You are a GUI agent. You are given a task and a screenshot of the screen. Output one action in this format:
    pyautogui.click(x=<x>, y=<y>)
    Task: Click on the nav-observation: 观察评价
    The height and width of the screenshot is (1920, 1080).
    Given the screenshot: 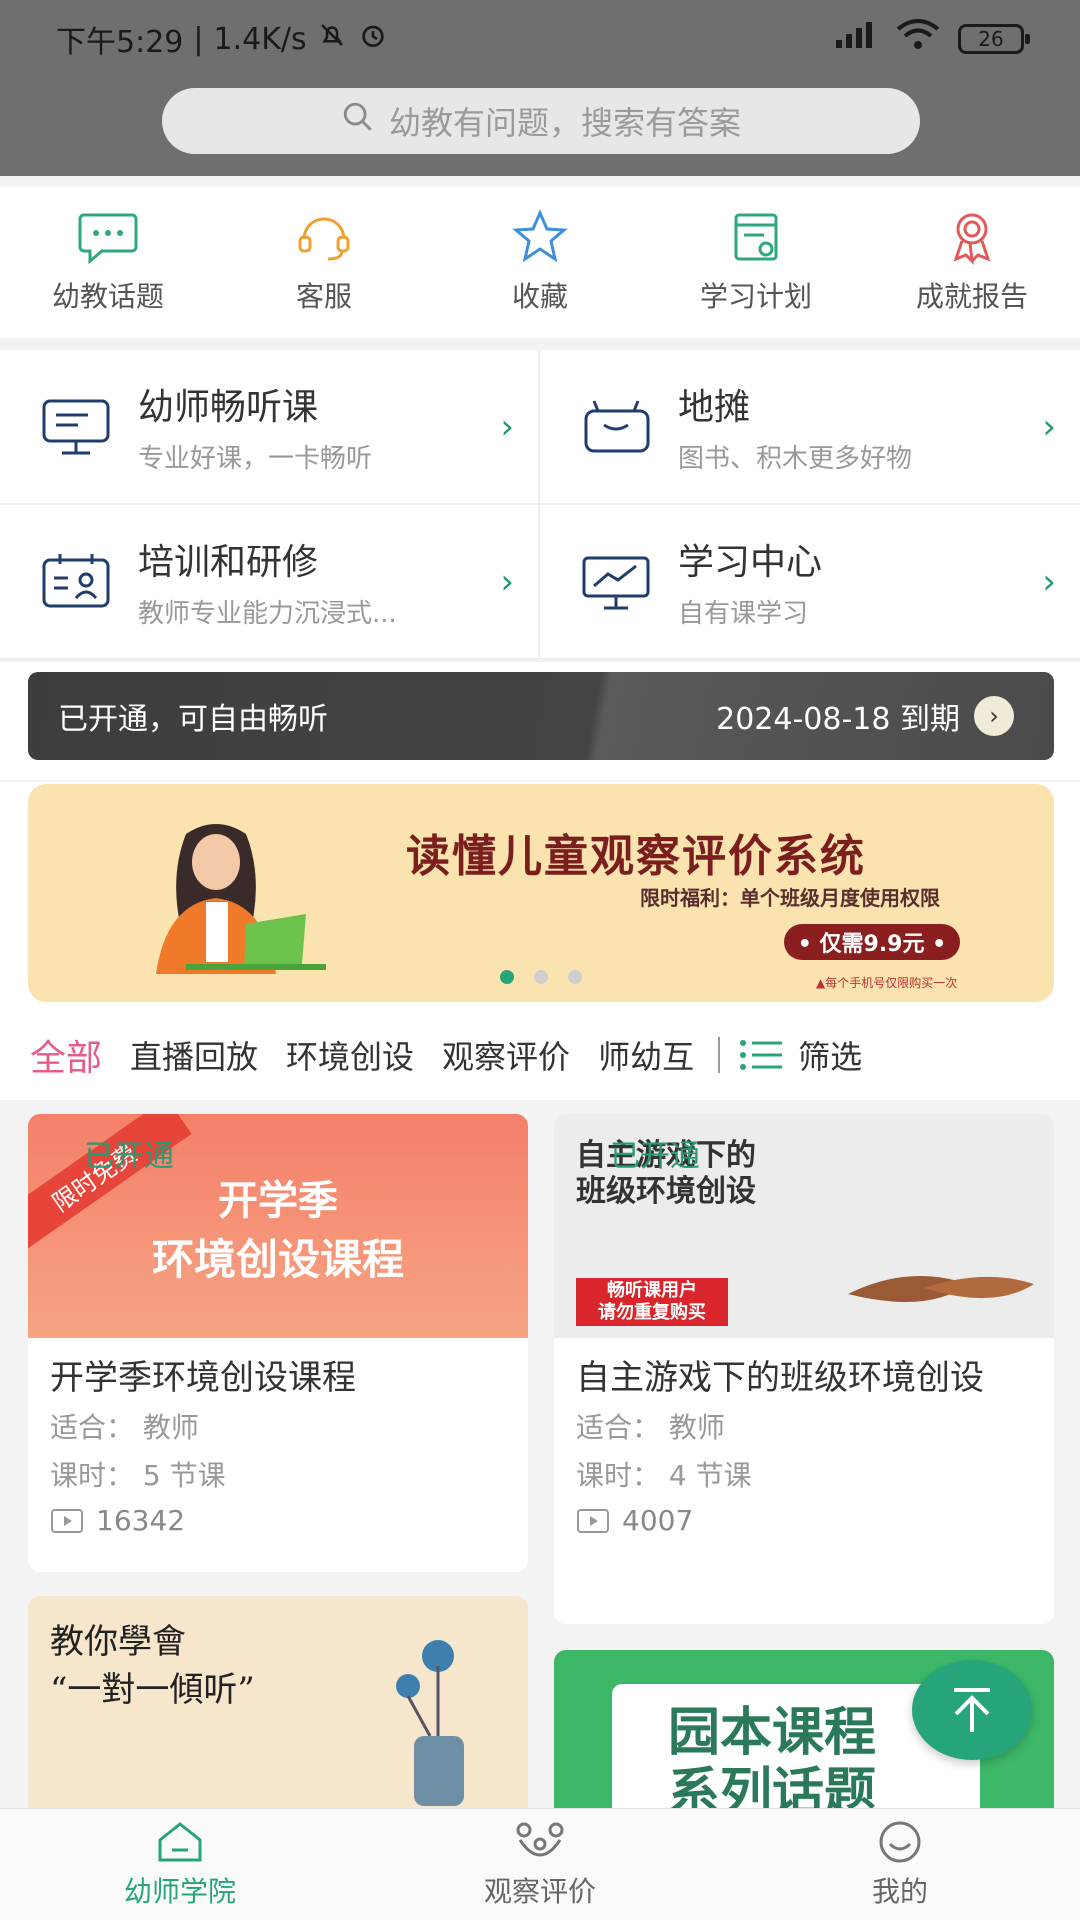 What is the action you would take?
    pyautogui.click(x=540, y=1864)
    